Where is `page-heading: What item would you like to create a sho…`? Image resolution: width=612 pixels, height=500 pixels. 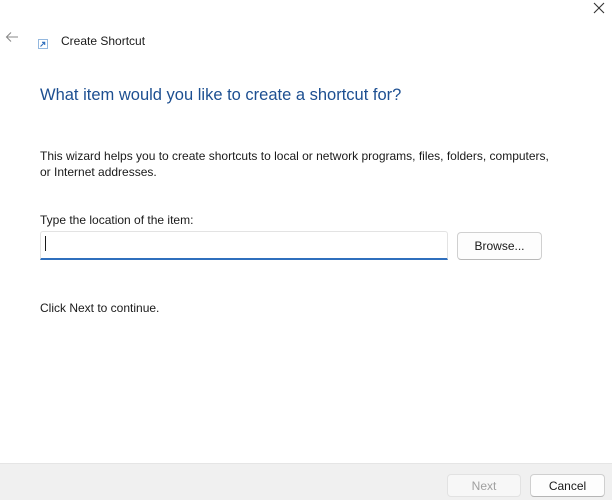 page-heading: What item would you like to create a sho… is located at coordinates (221, 95).